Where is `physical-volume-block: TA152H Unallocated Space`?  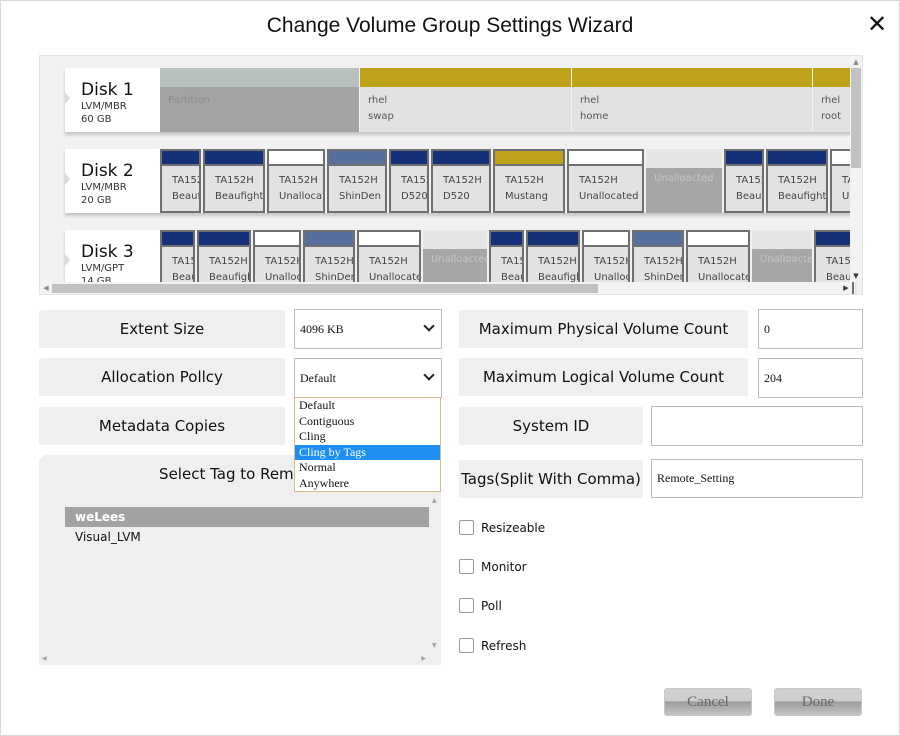 physical-volume-block: TA152H Unallocated Space is located at coordinates (605, 181).